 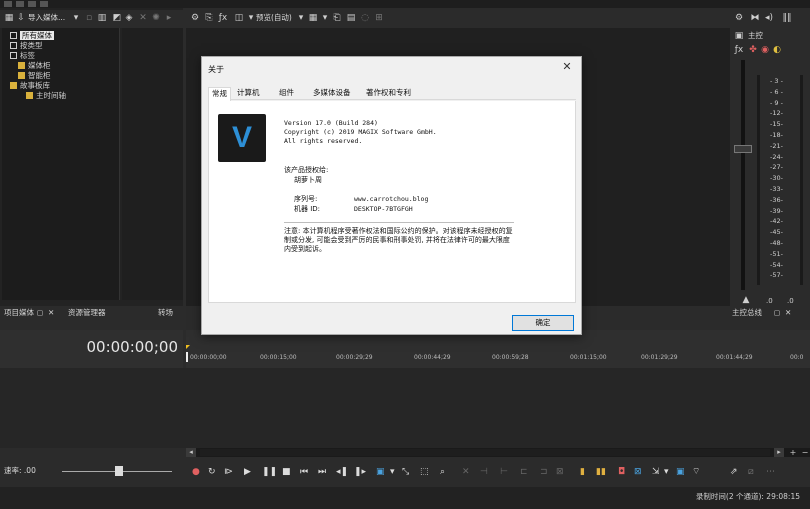 What do you see at coordinates (228, 472) in the screenshot?
I see `play-from-start-icon: ⧐` at bounding box center [228, 472].